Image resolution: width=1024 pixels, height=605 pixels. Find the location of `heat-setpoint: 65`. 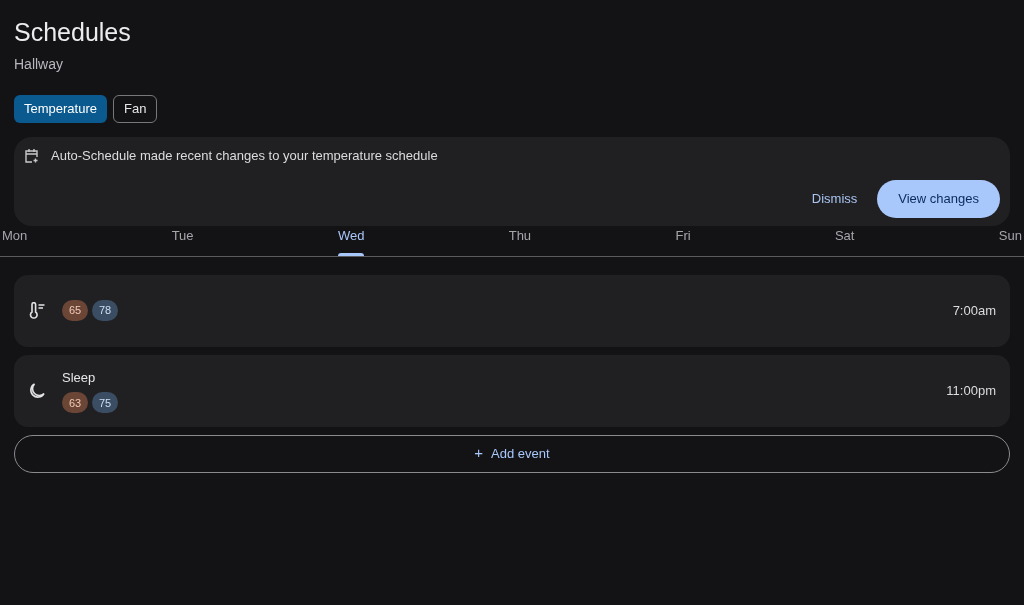

heat-setpoint: 65 is located at coordinates (75, 310).